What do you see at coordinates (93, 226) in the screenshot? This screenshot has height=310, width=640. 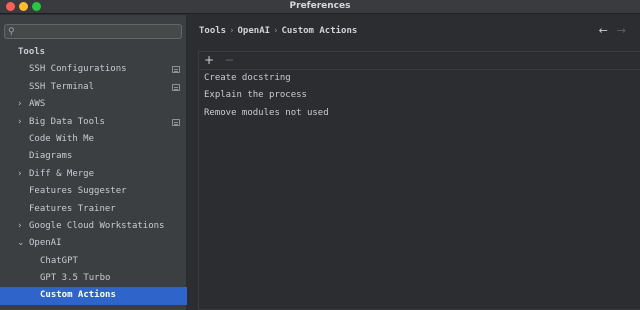 I see `tree-item-google-cloud-workstations: › Google Cloud Workstations` at bounding box center [93, 226].